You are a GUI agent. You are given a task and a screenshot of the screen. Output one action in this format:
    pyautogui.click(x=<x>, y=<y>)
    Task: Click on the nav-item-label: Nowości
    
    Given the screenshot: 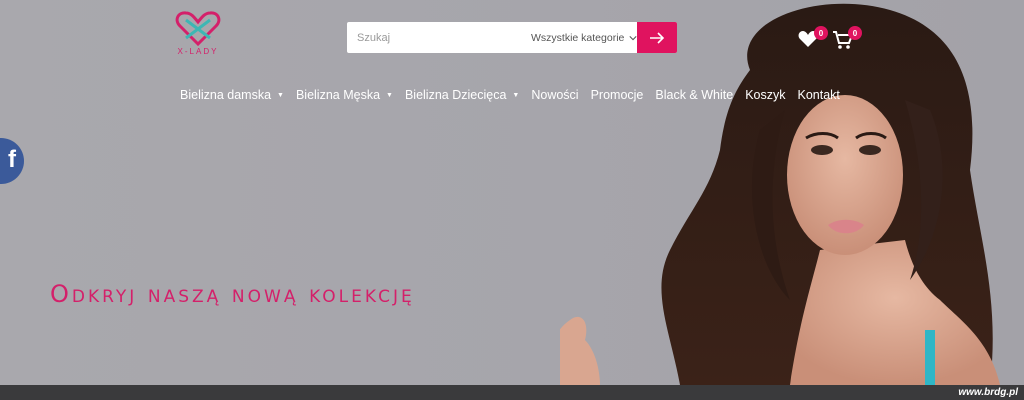 What is the action you would take?
    pyautogui.click(x=555, y=95)
    